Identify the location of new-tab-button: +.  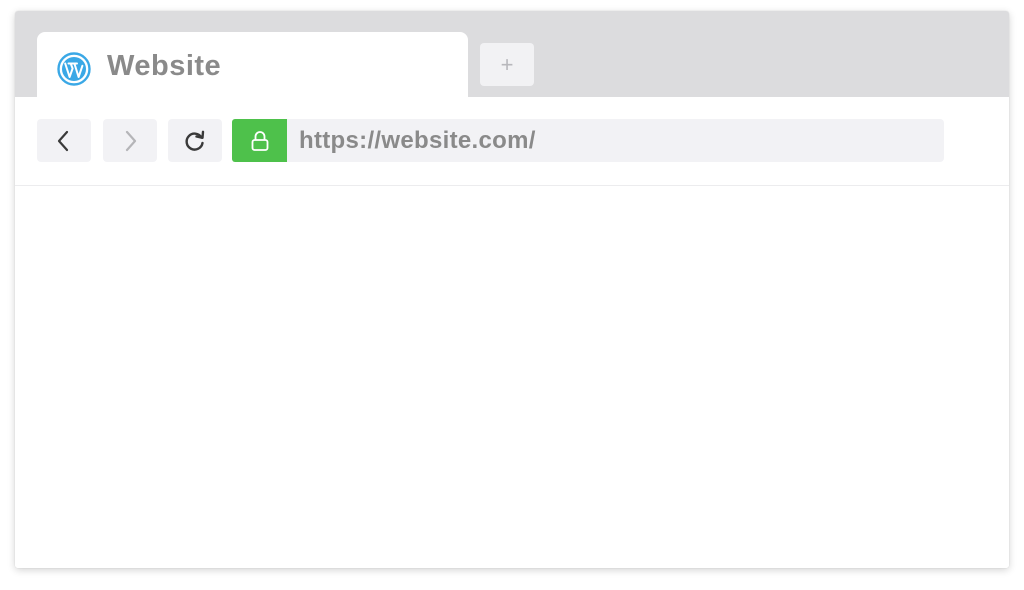
(507, 64).